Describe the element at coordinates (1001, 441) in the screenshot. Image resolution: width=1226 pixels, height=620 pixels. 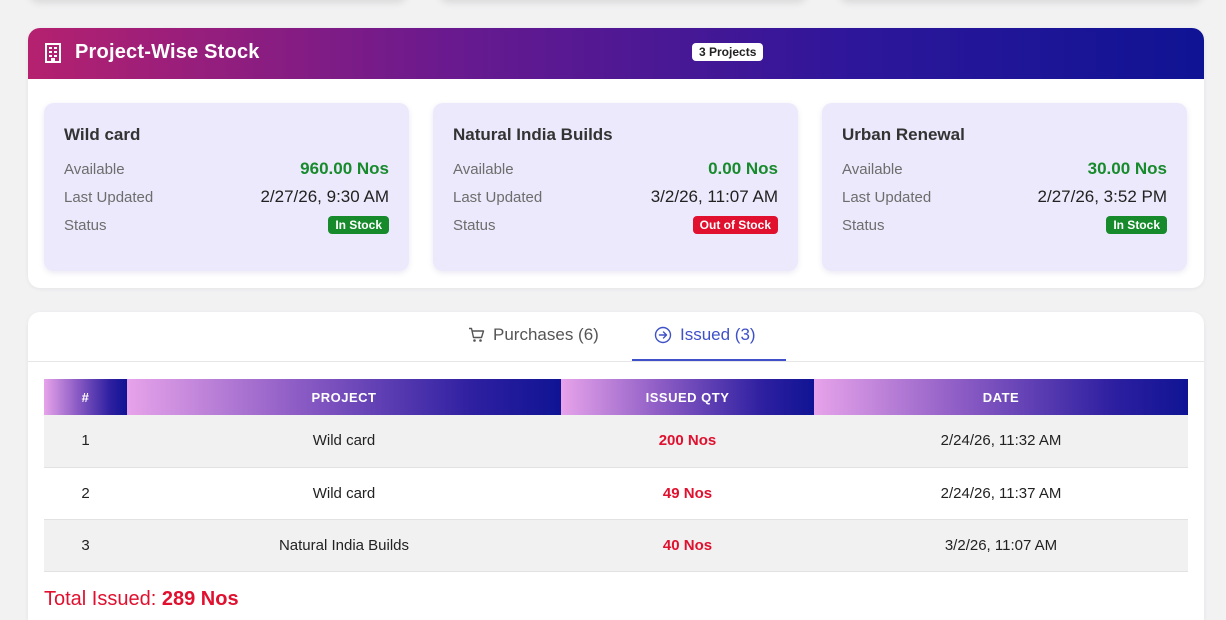
I see `row-date: 2/24/26, 11:32 AM` at that location.